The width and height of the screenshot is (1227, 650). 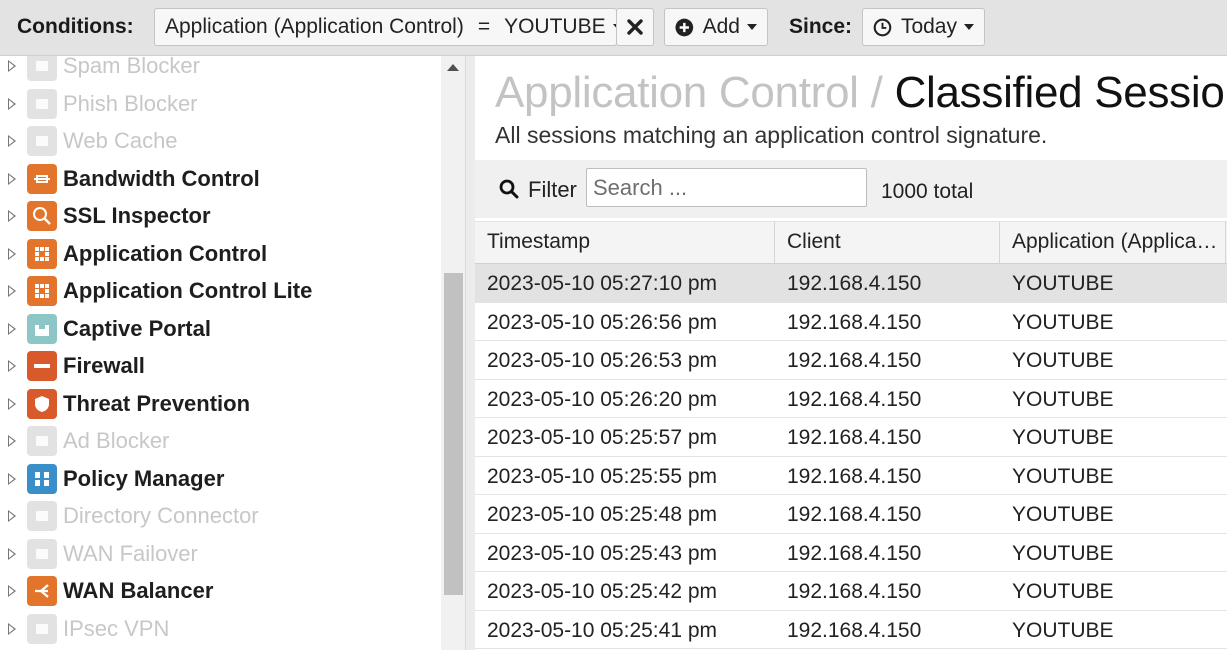 I want to click on condition-operator: =, so click(x=484, y=26).